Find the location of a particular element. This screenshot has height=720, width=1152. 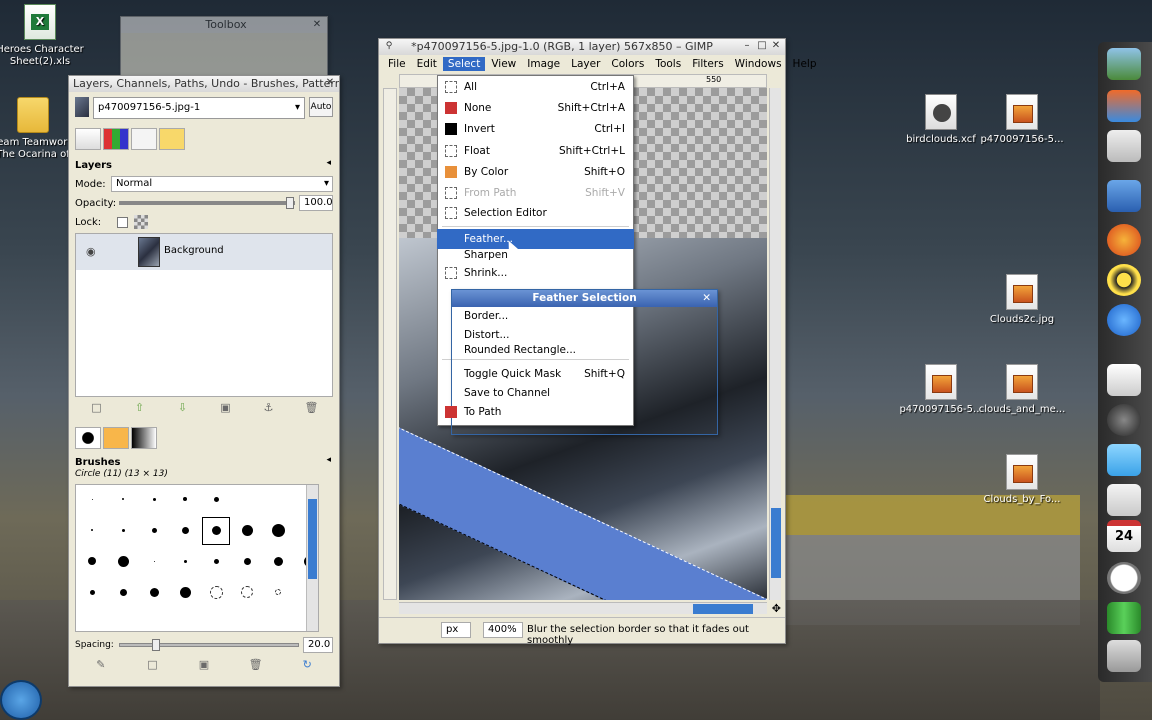

opacity-slider is located at coordinates (207, 203).